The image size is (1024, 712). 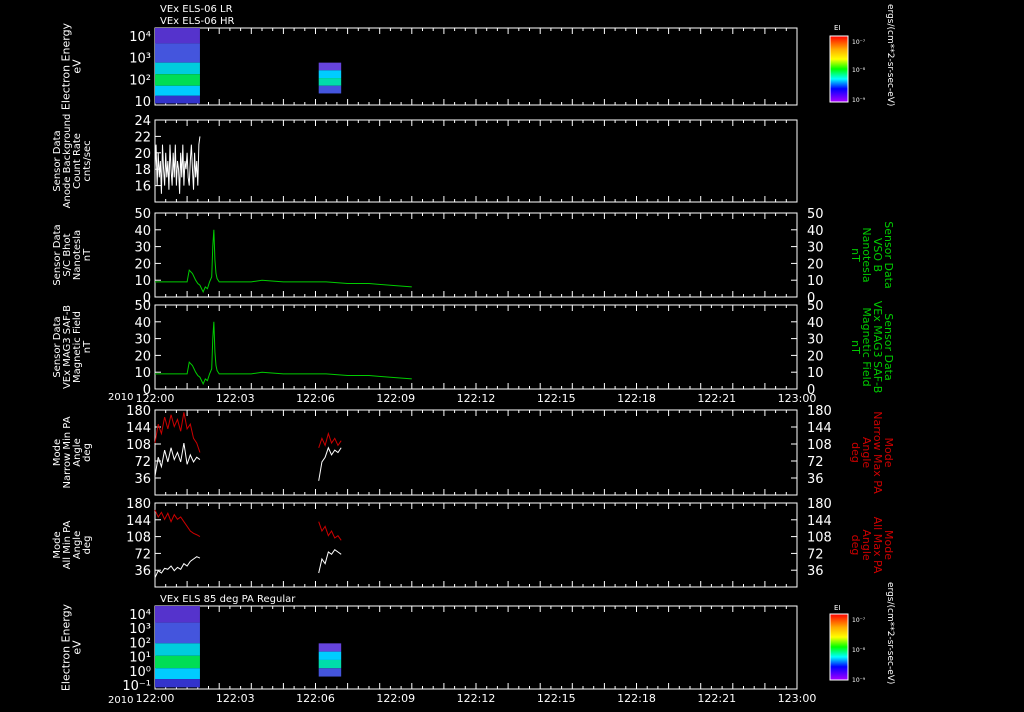 What do you see at coordinates (142, 187) in the screenshot?
I see `y-tick-label: 16` at bounding box center [142, 187].